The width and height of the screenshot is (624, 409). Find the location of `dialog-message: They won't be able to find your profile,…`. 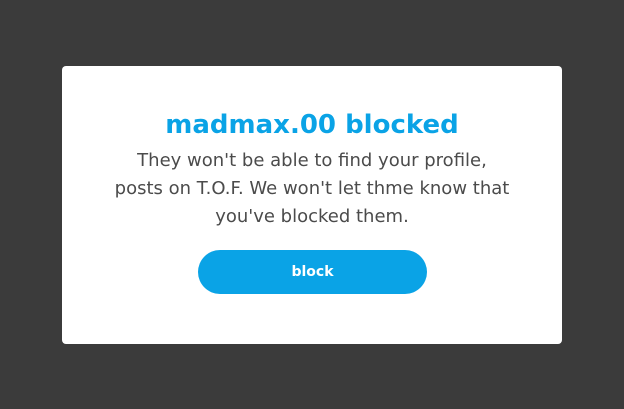

dialog-message: They won't be able to find your profile,… is located at coordinates (312, 188).